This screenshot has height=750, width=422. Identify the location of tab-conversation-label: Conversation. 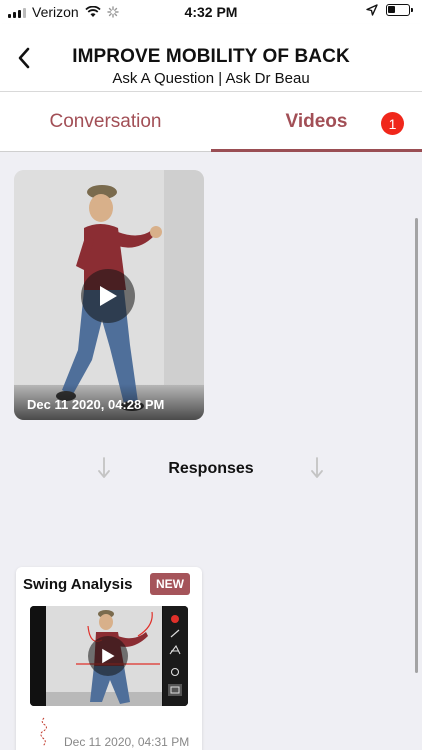
(105, 121).